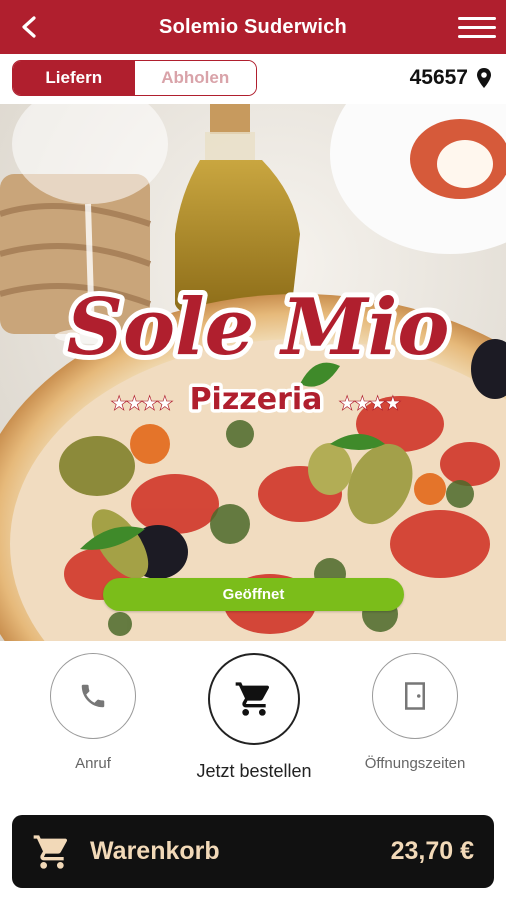  Describe the element at coordinates (484, 78) in the screenshot. I see `location-pin-icon` at that location.